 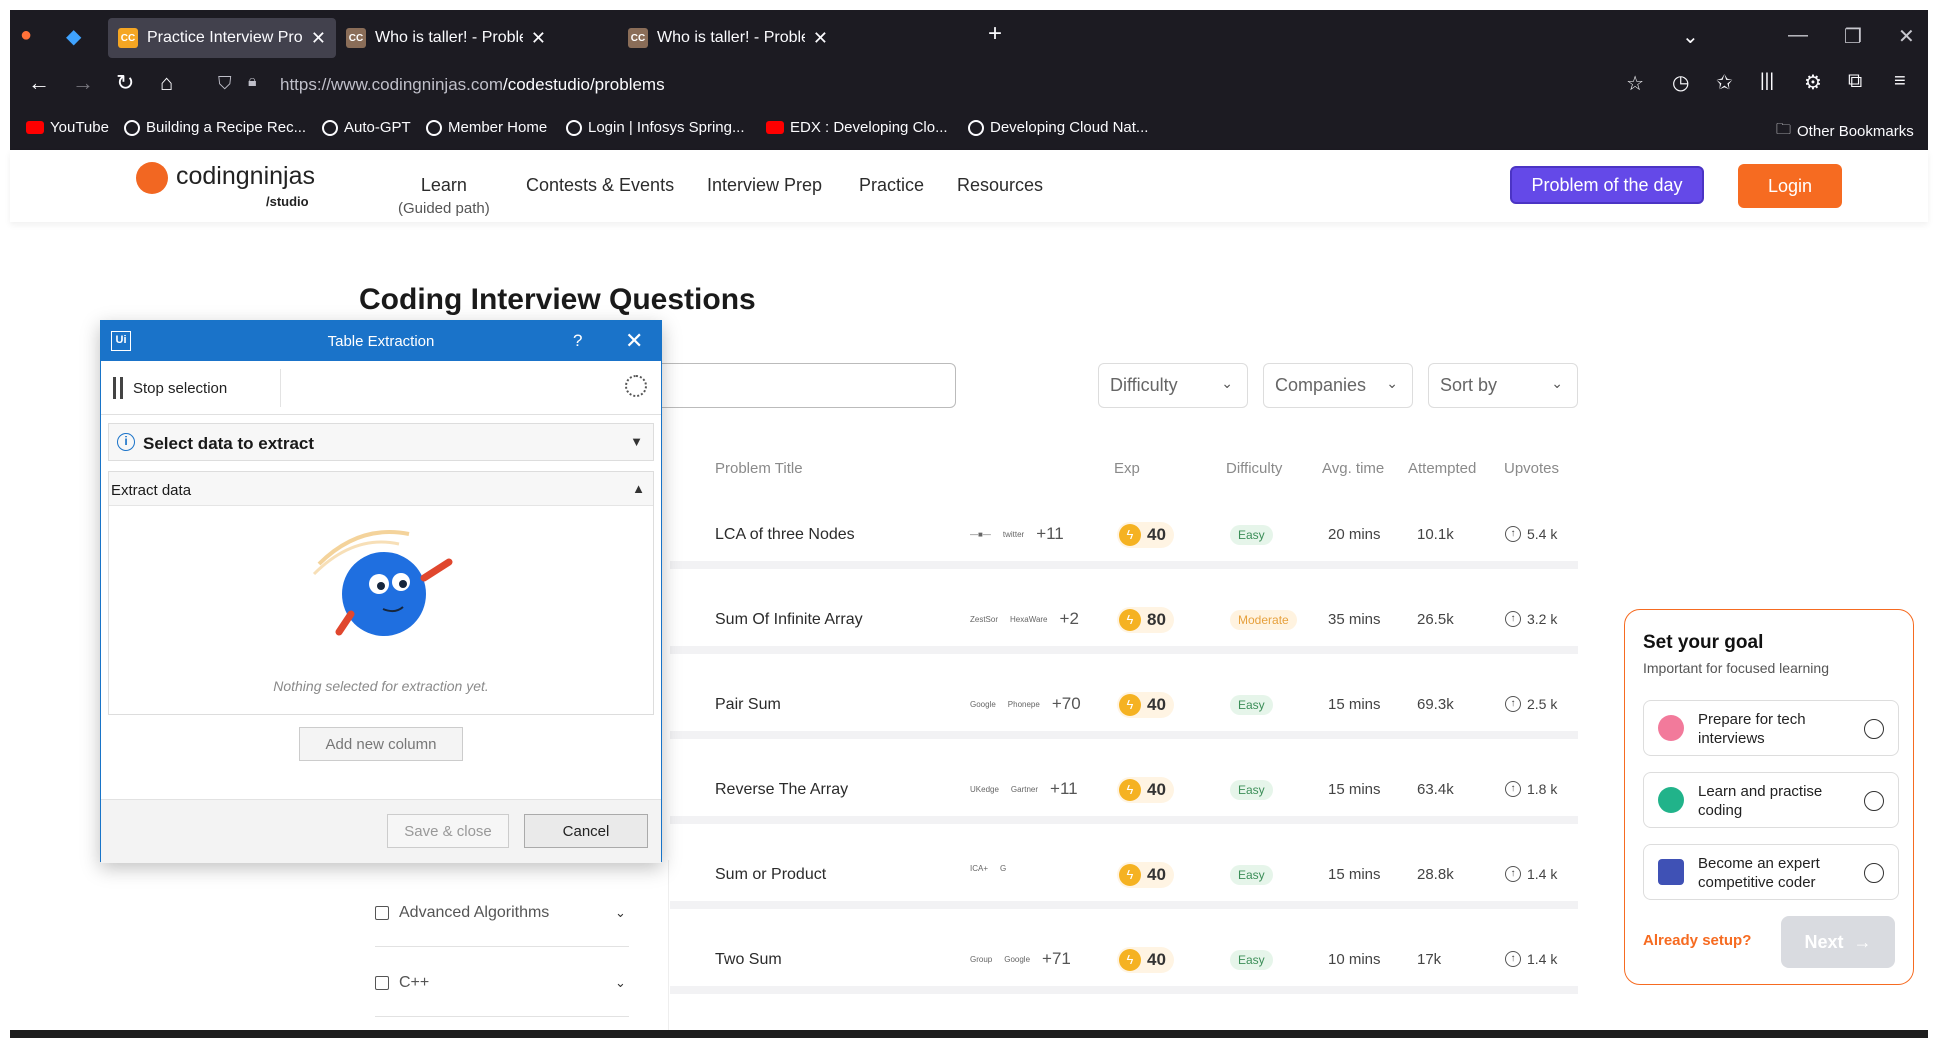 I want to click on nav-interview-prep: Interview Prep, so click(x=764, y=185).